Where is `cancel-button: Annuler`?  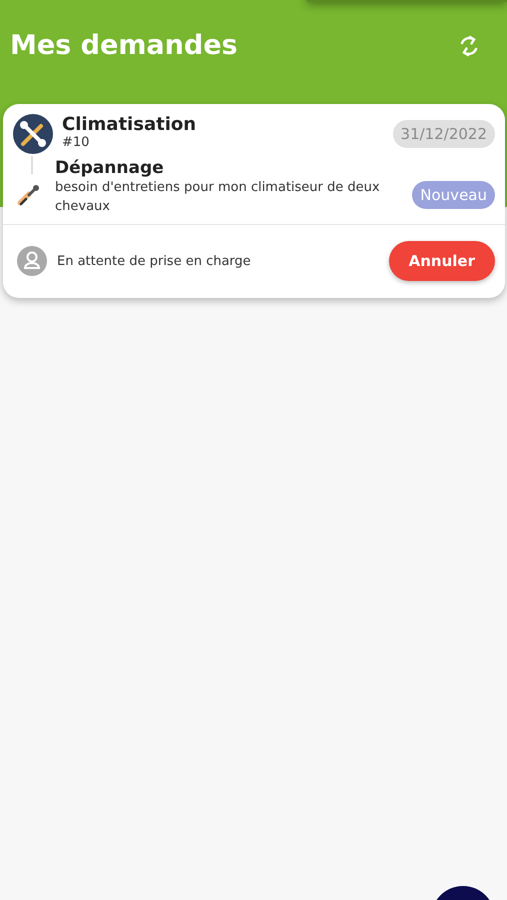 cancel-button: Annuler is located at coordinates (441, 261).